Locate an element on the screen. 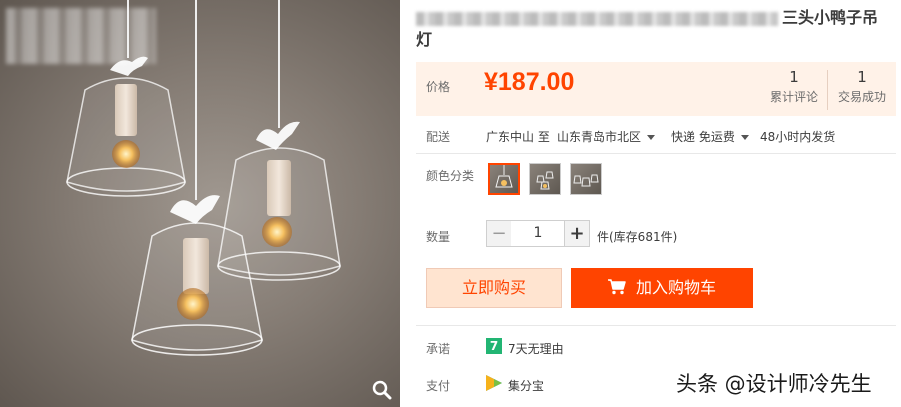 This screenshot has height=407, width=901. cart-icon is located at coordinates (616, 287).